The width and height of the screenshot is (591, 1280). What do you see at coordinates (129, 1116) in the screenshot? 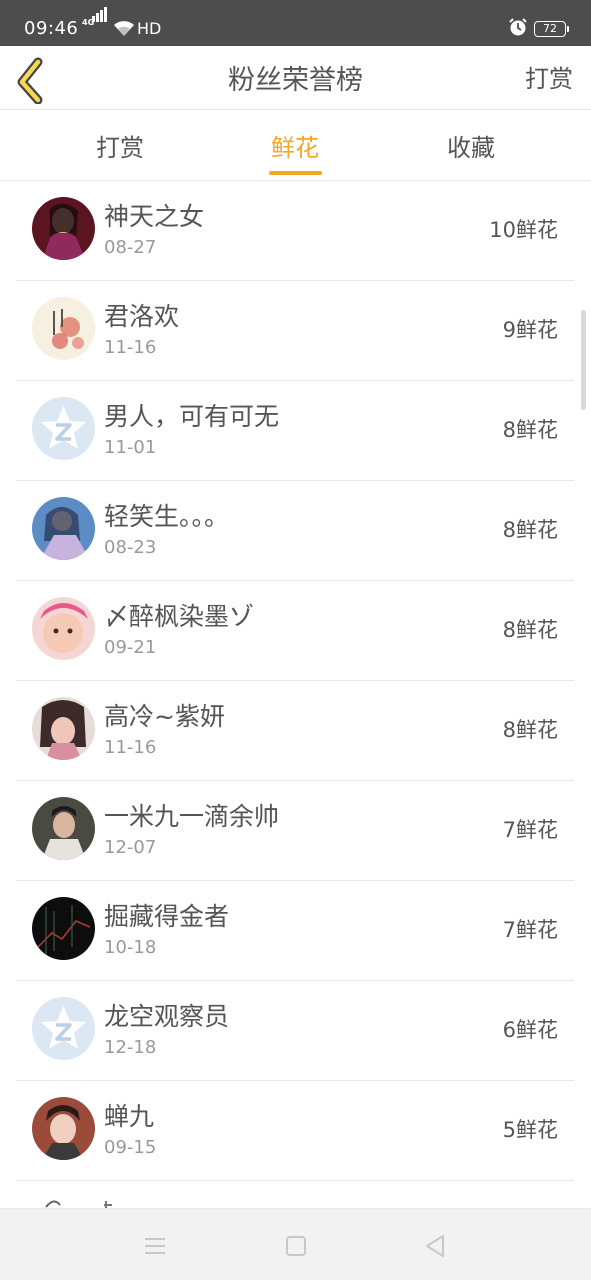
I see `fan-name: 蝉九` at bounding box center [129, 1116].